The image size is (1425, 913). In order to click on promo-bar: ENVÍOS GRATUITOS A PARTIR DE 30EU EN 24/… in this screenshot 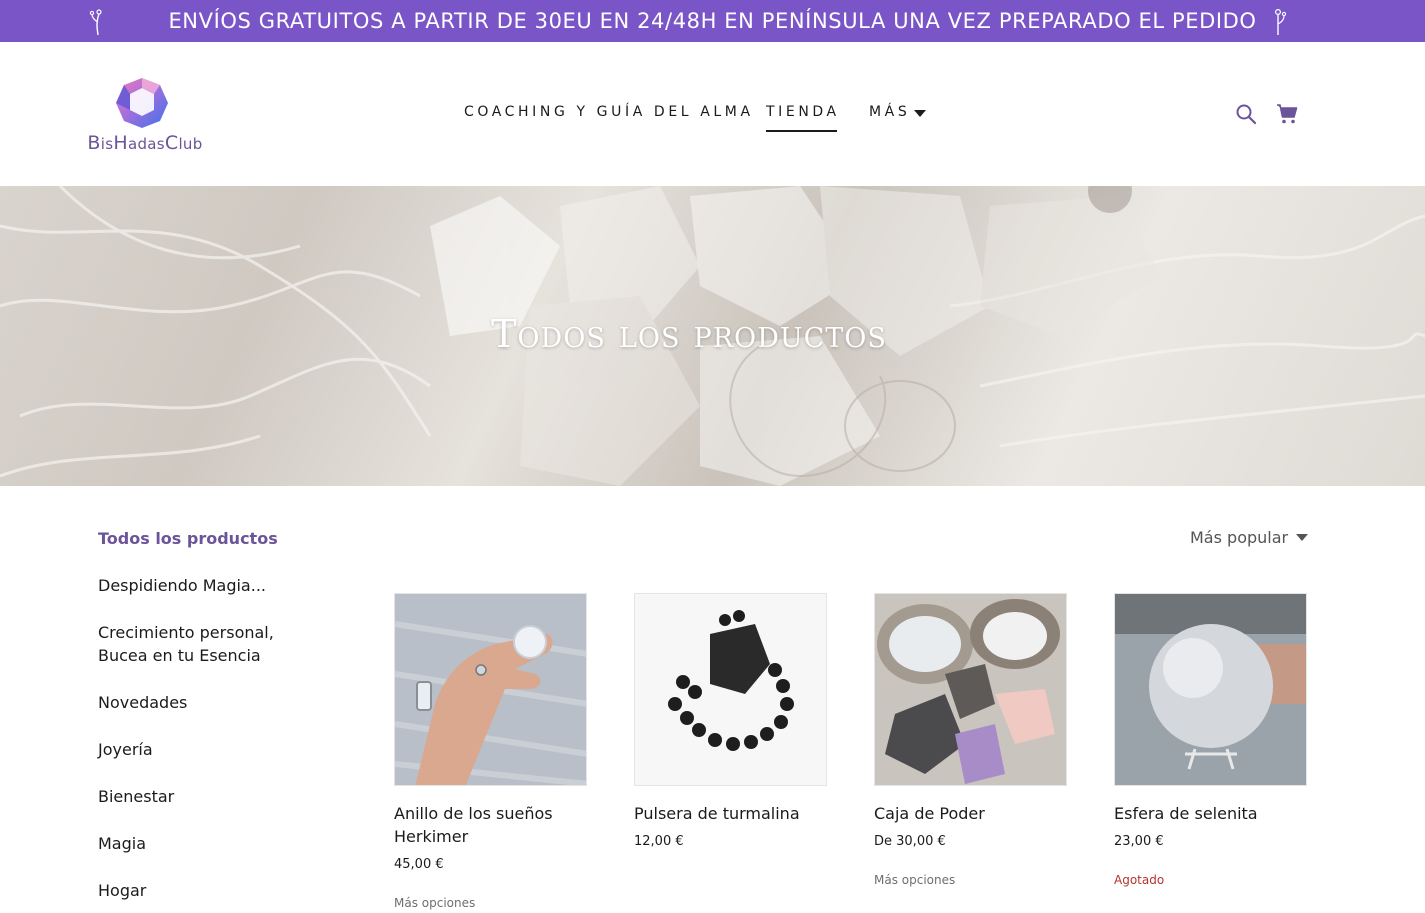, I will do `click(712, 21)`.